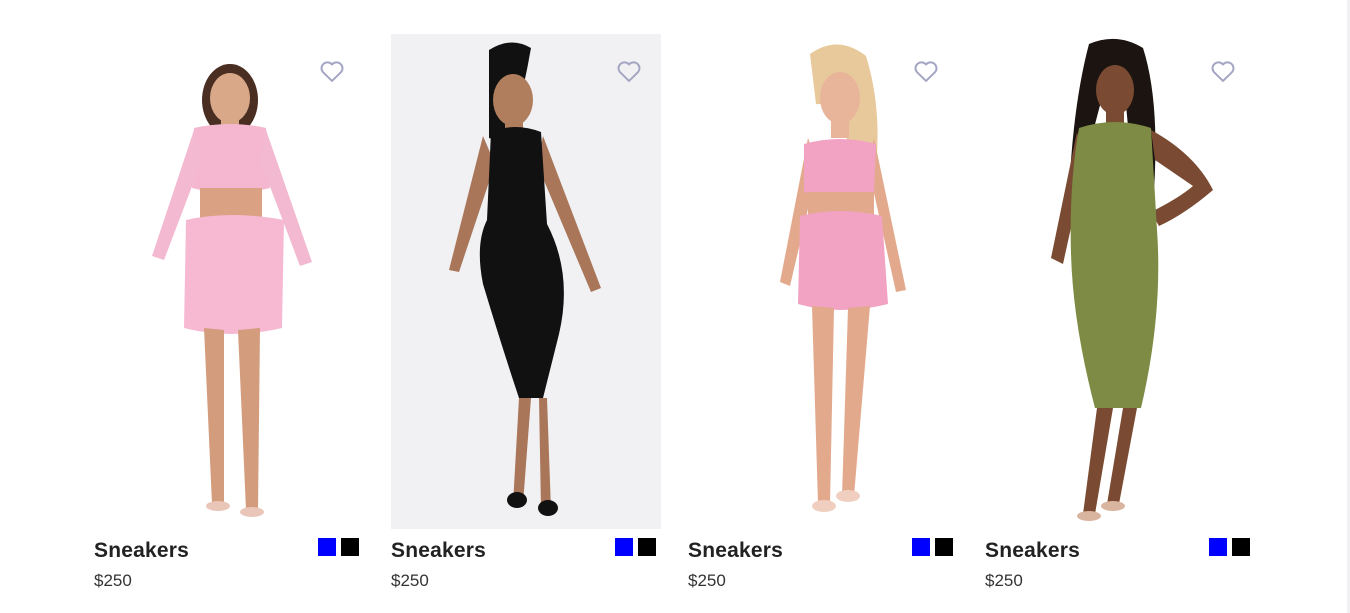  Describe the element at coordinates (232, 290) in the screenshot. I see `model-pink-crop-top-skirt` at that location.